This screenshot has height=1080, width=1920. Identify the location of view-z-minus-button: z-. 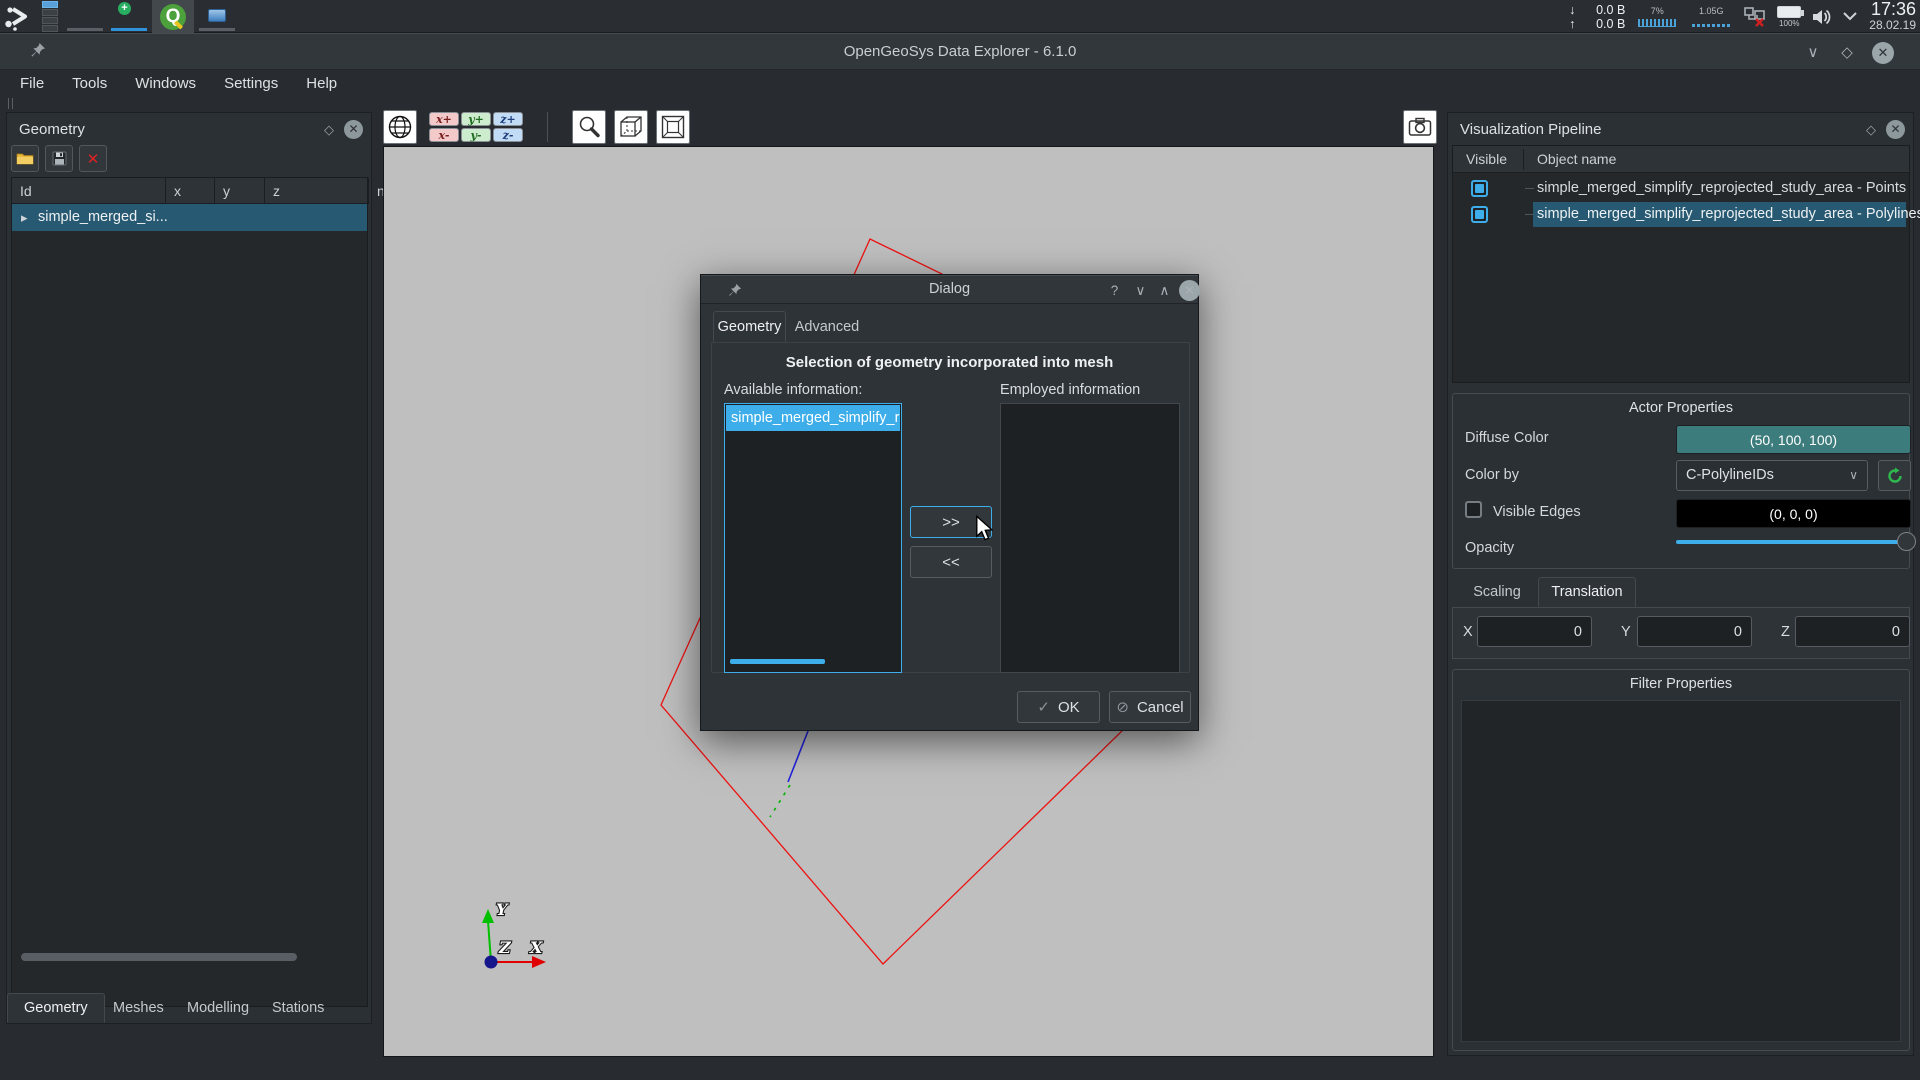
(508, 135).